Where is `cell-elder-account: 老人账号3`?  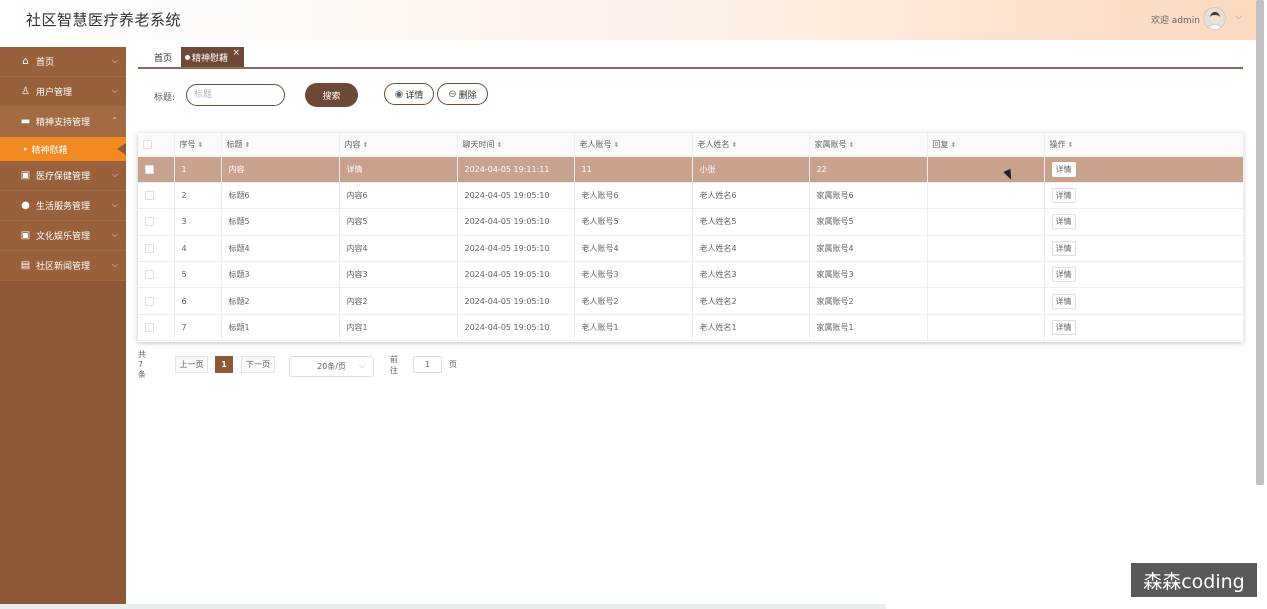
cell-elder-account: 老人账号3 is located at coordinates (633, 275).